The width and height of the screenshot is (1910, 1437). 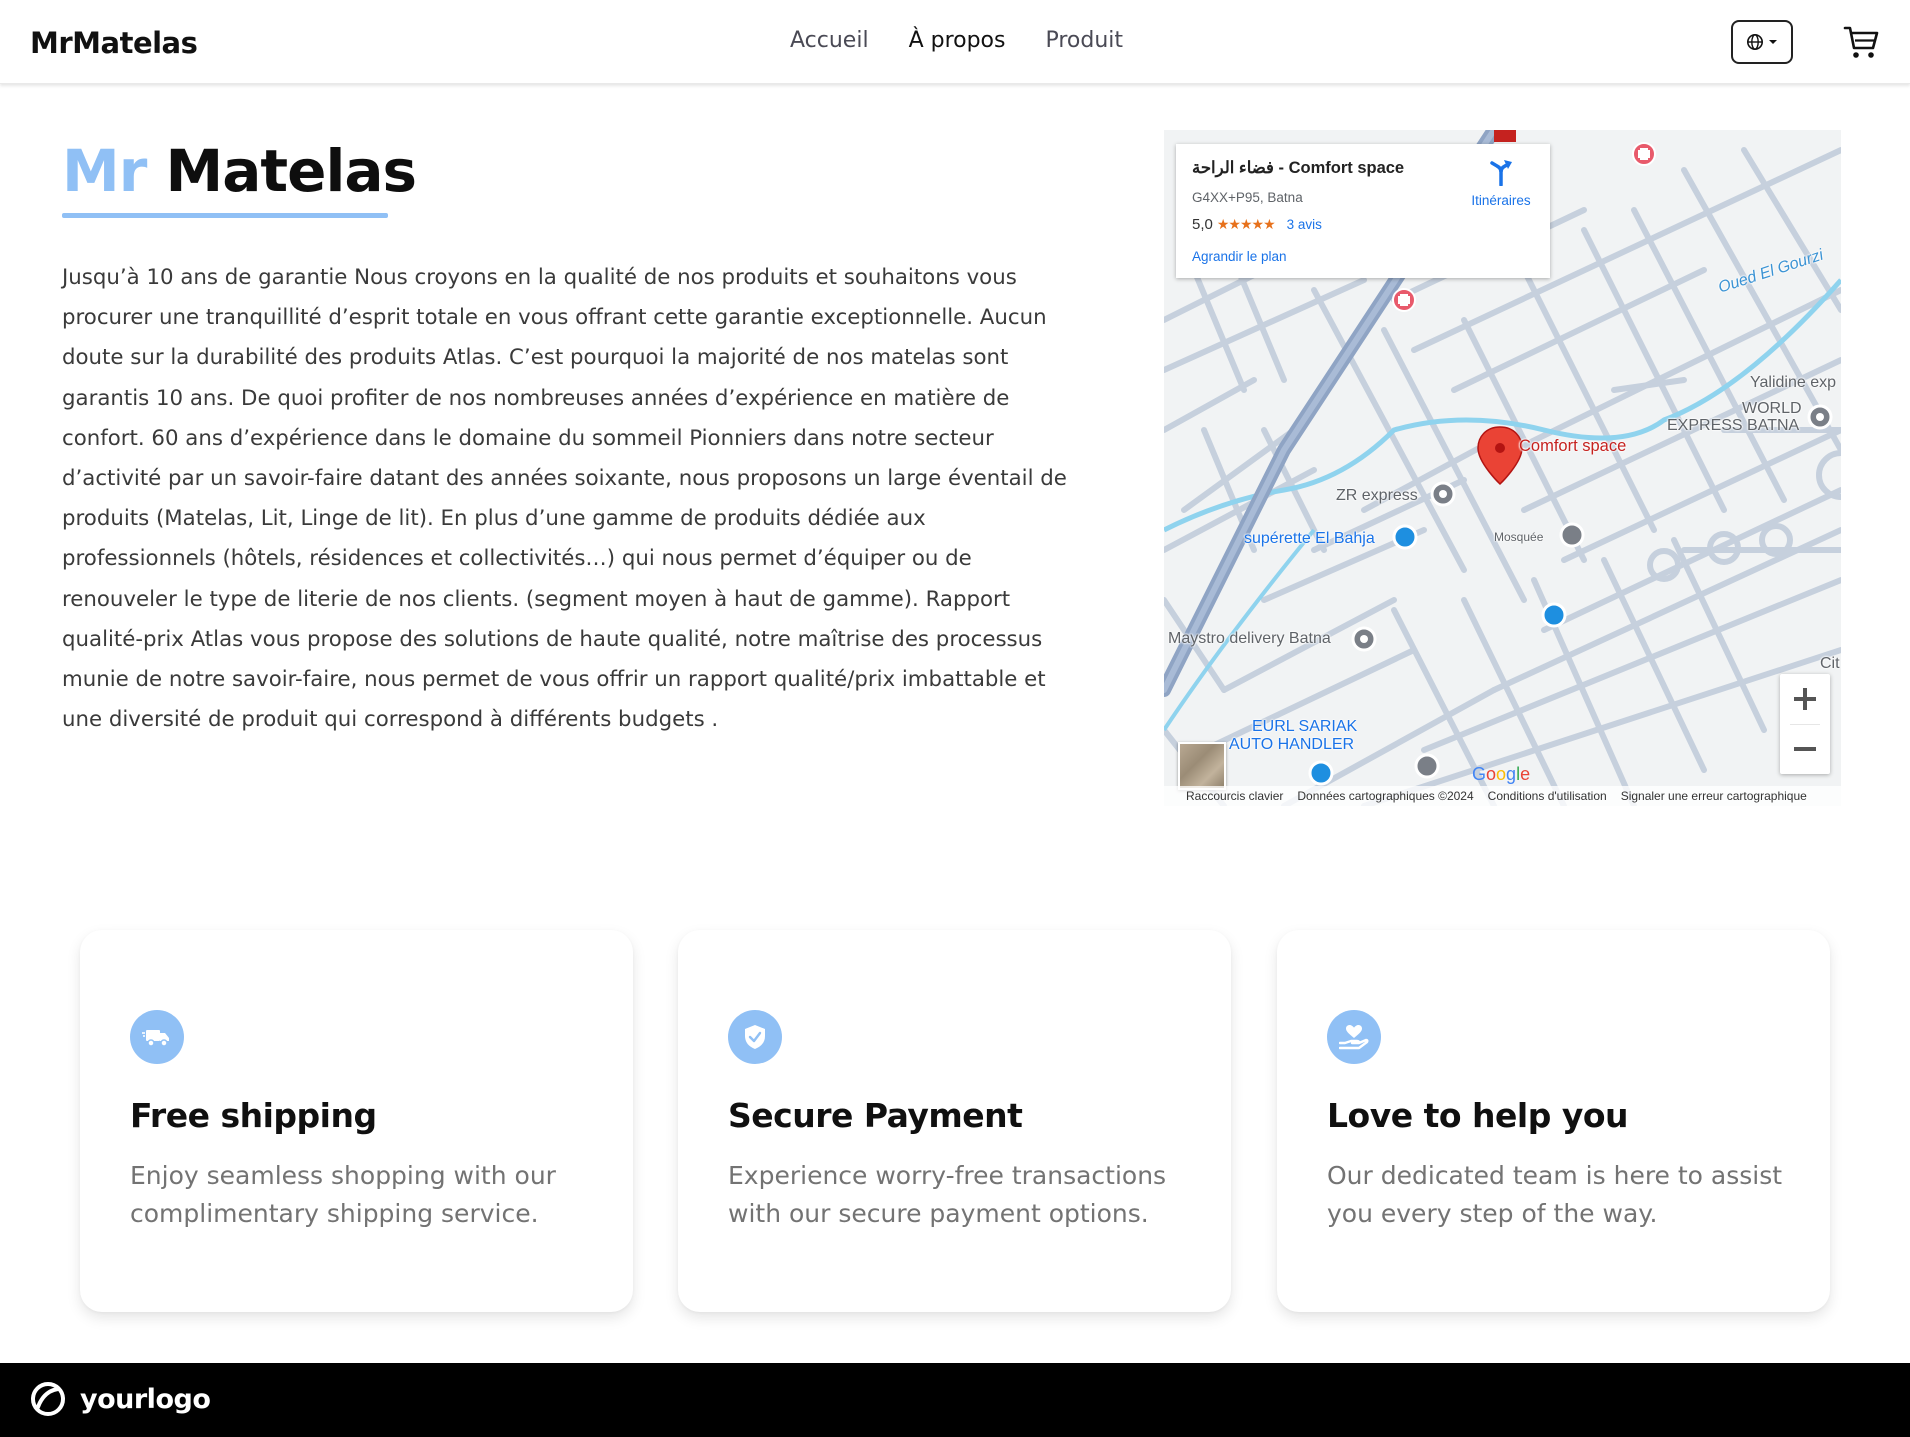 I want to click on reviews-link: 3 avis, so click(x=1304, y=224).